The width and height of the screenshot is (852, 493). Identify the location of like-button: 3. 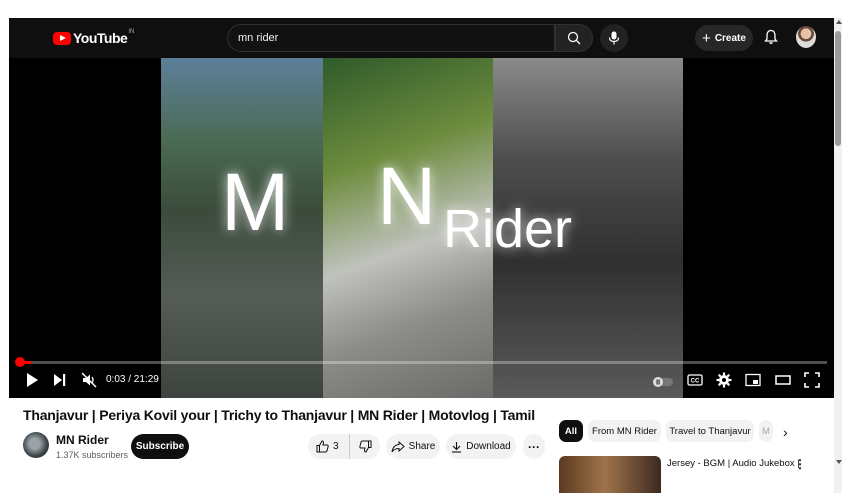
(329, 446).